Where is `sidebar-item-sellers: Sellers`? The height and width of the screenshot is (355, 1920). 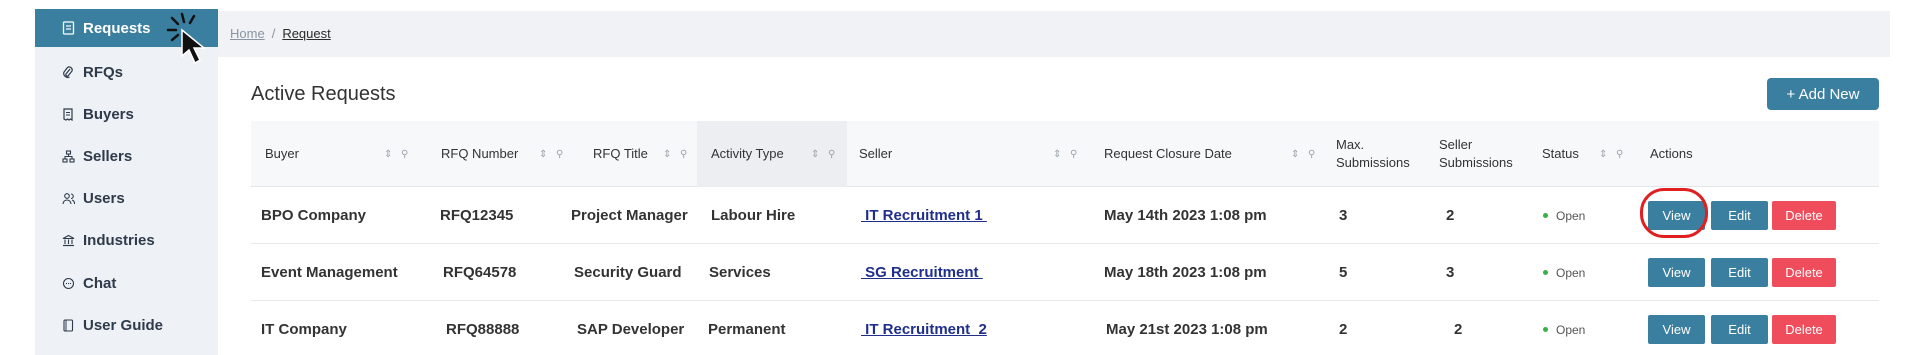 sidebar-item-sellers: Sellers is located at coordinates (126, 156).